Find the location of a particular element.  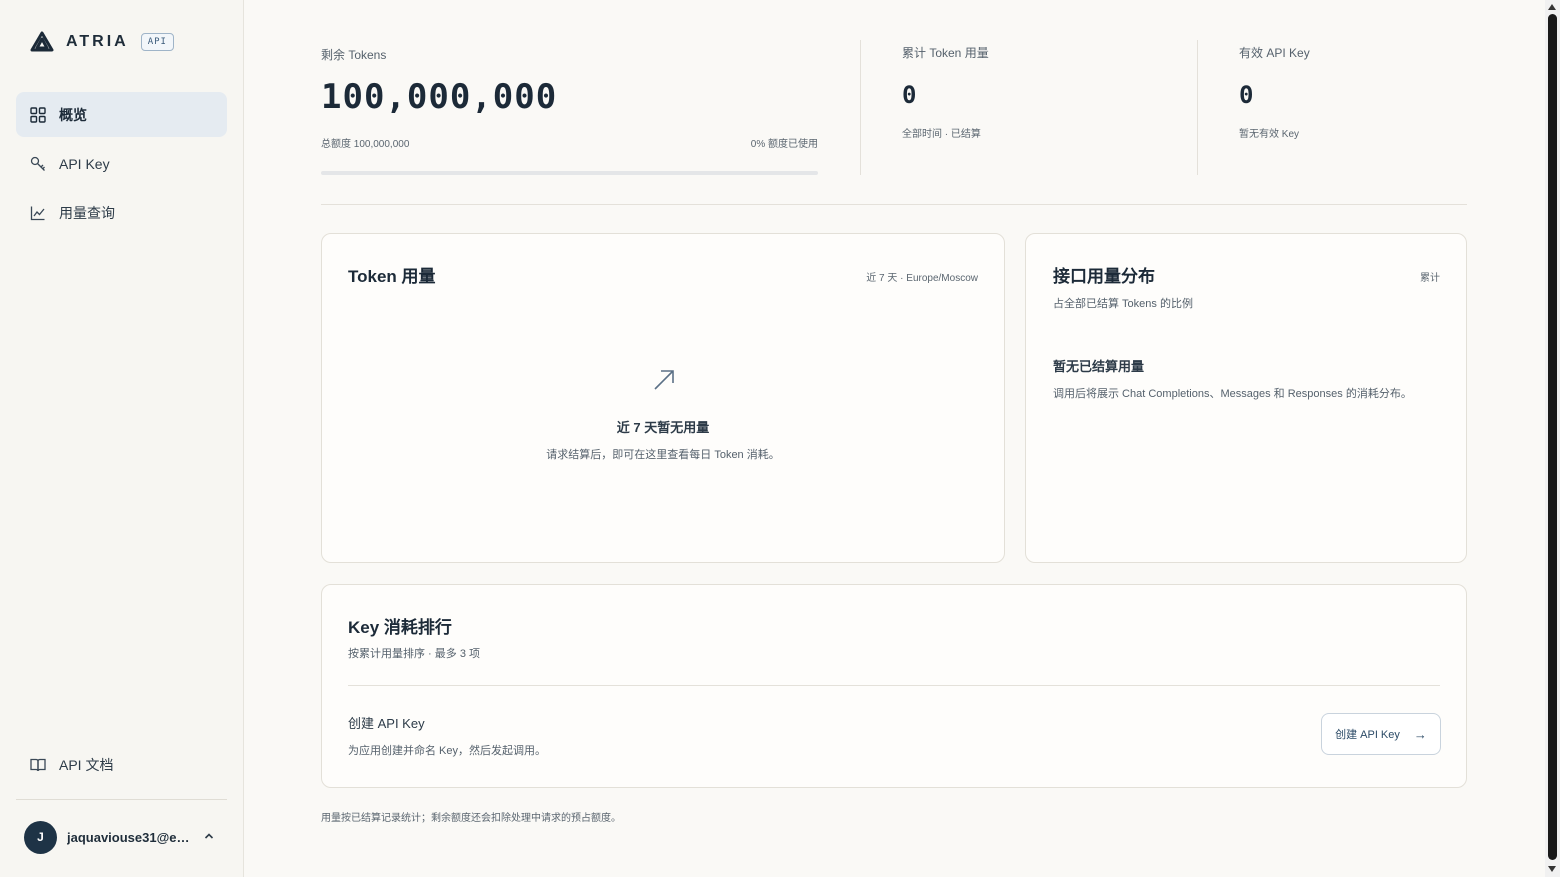

brand-name: ATRIA is located at coordinates (97, 41).